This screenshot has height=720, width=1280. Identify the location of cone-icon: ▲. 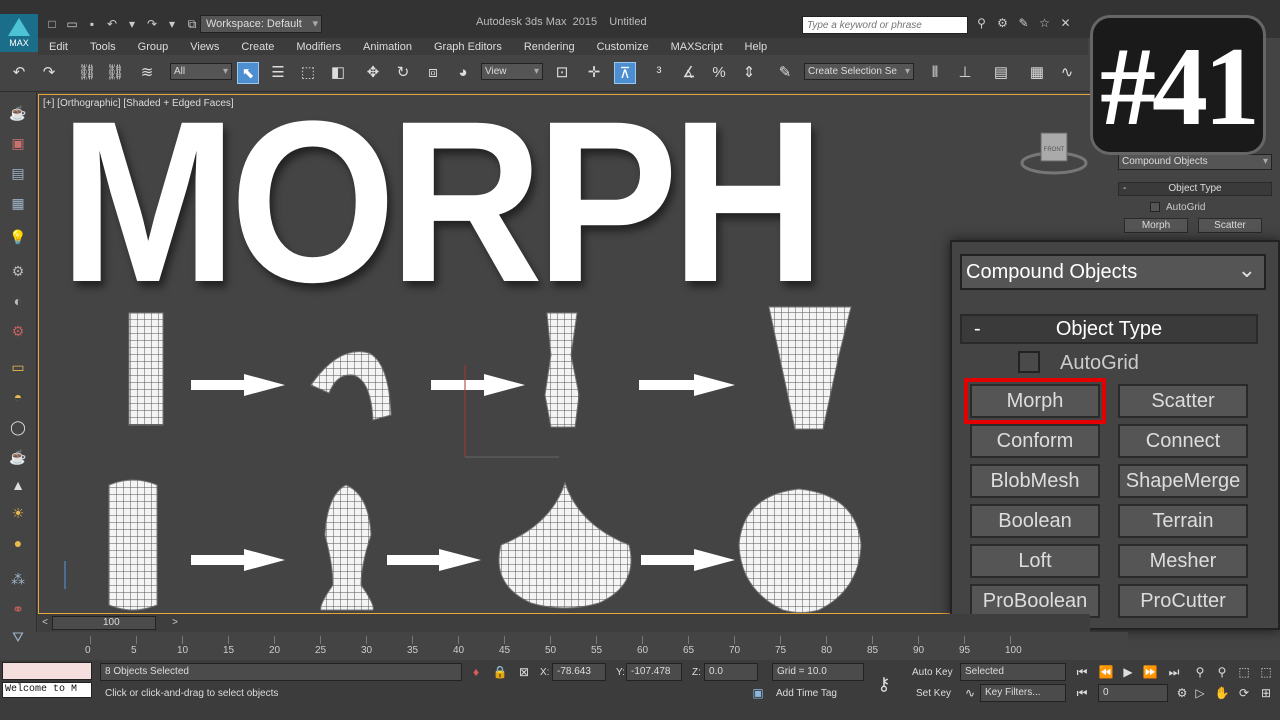
(18, 485).